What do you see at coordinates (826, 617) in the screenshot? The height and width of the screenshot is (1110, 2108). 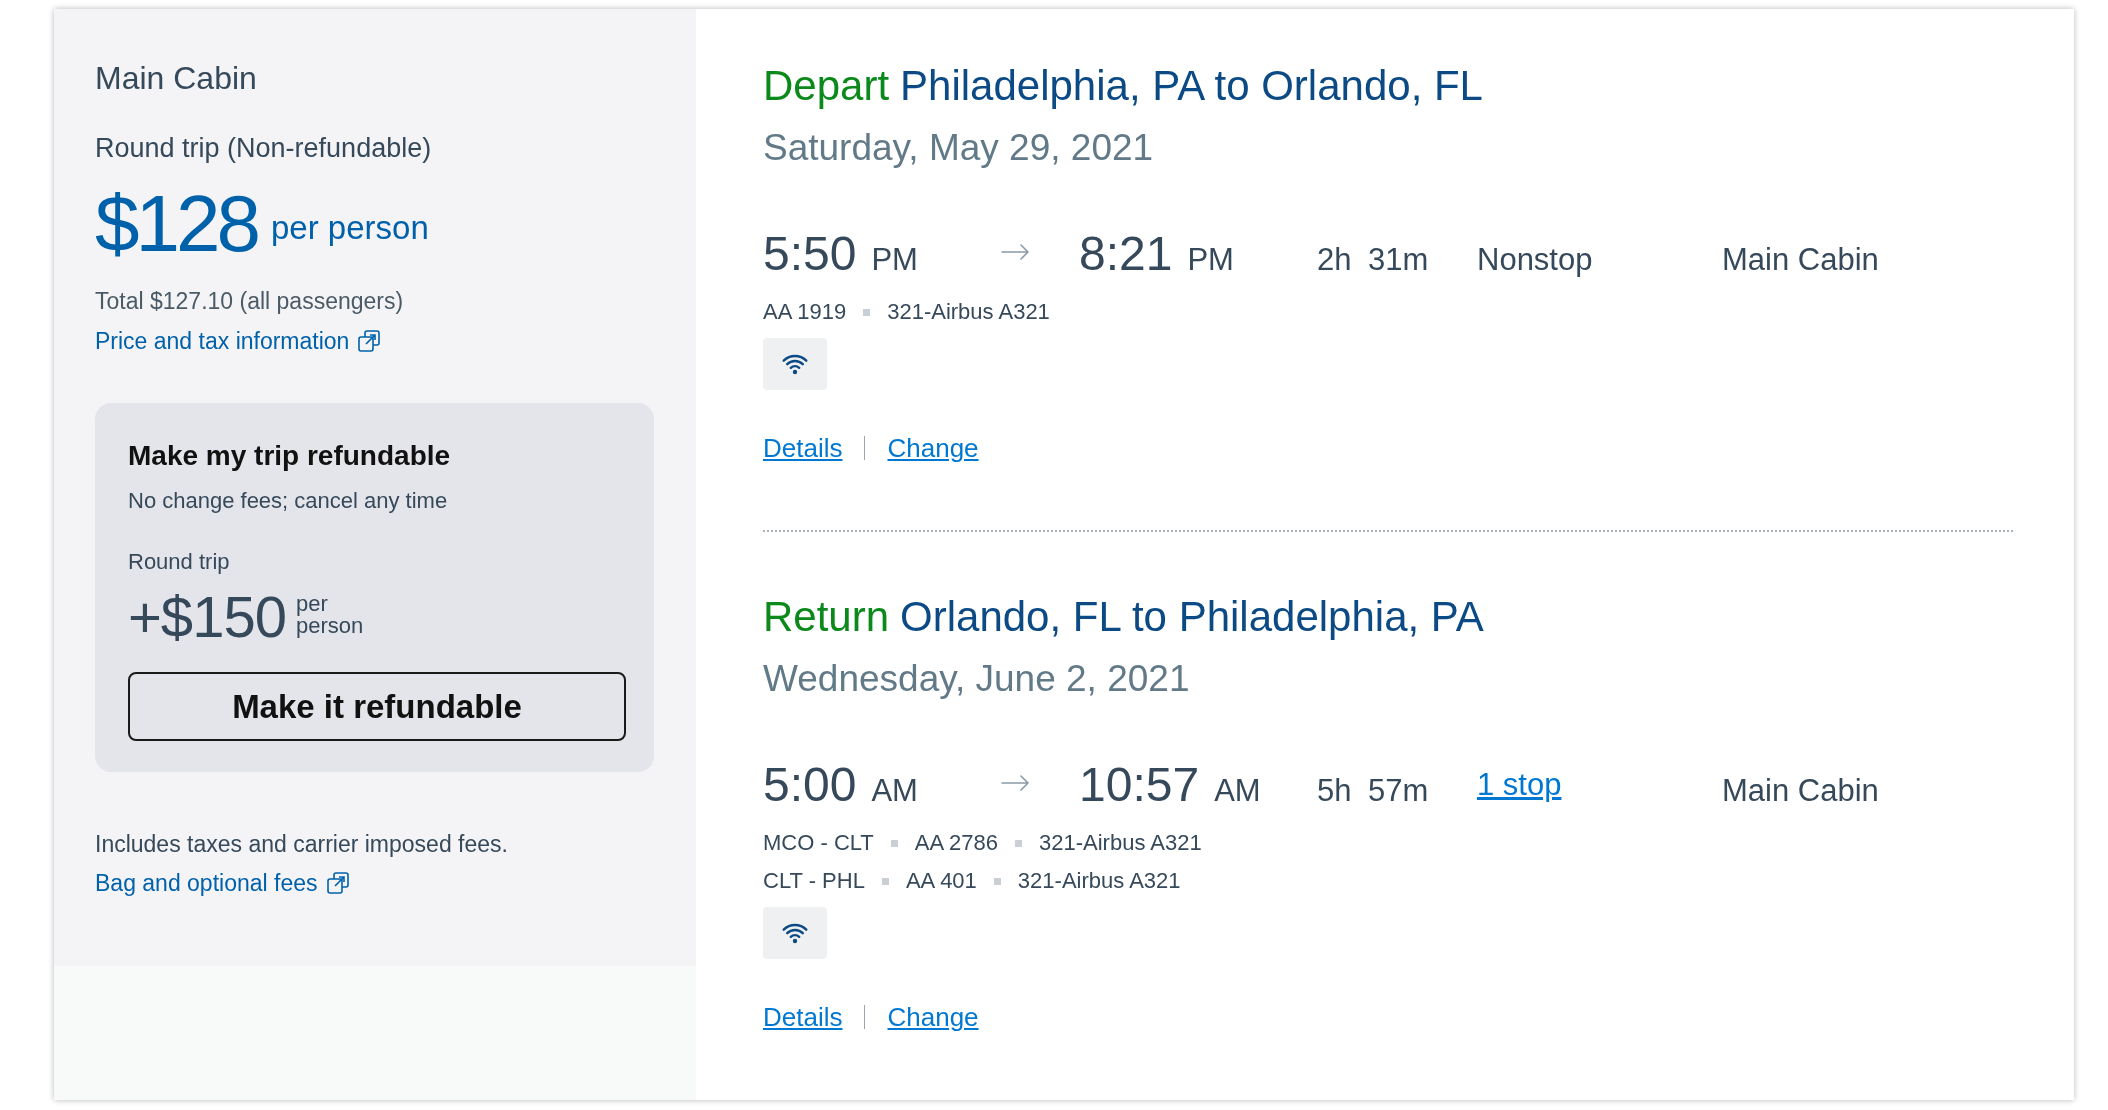 I see `direction-label: Return` at bounding box center [826, 617].